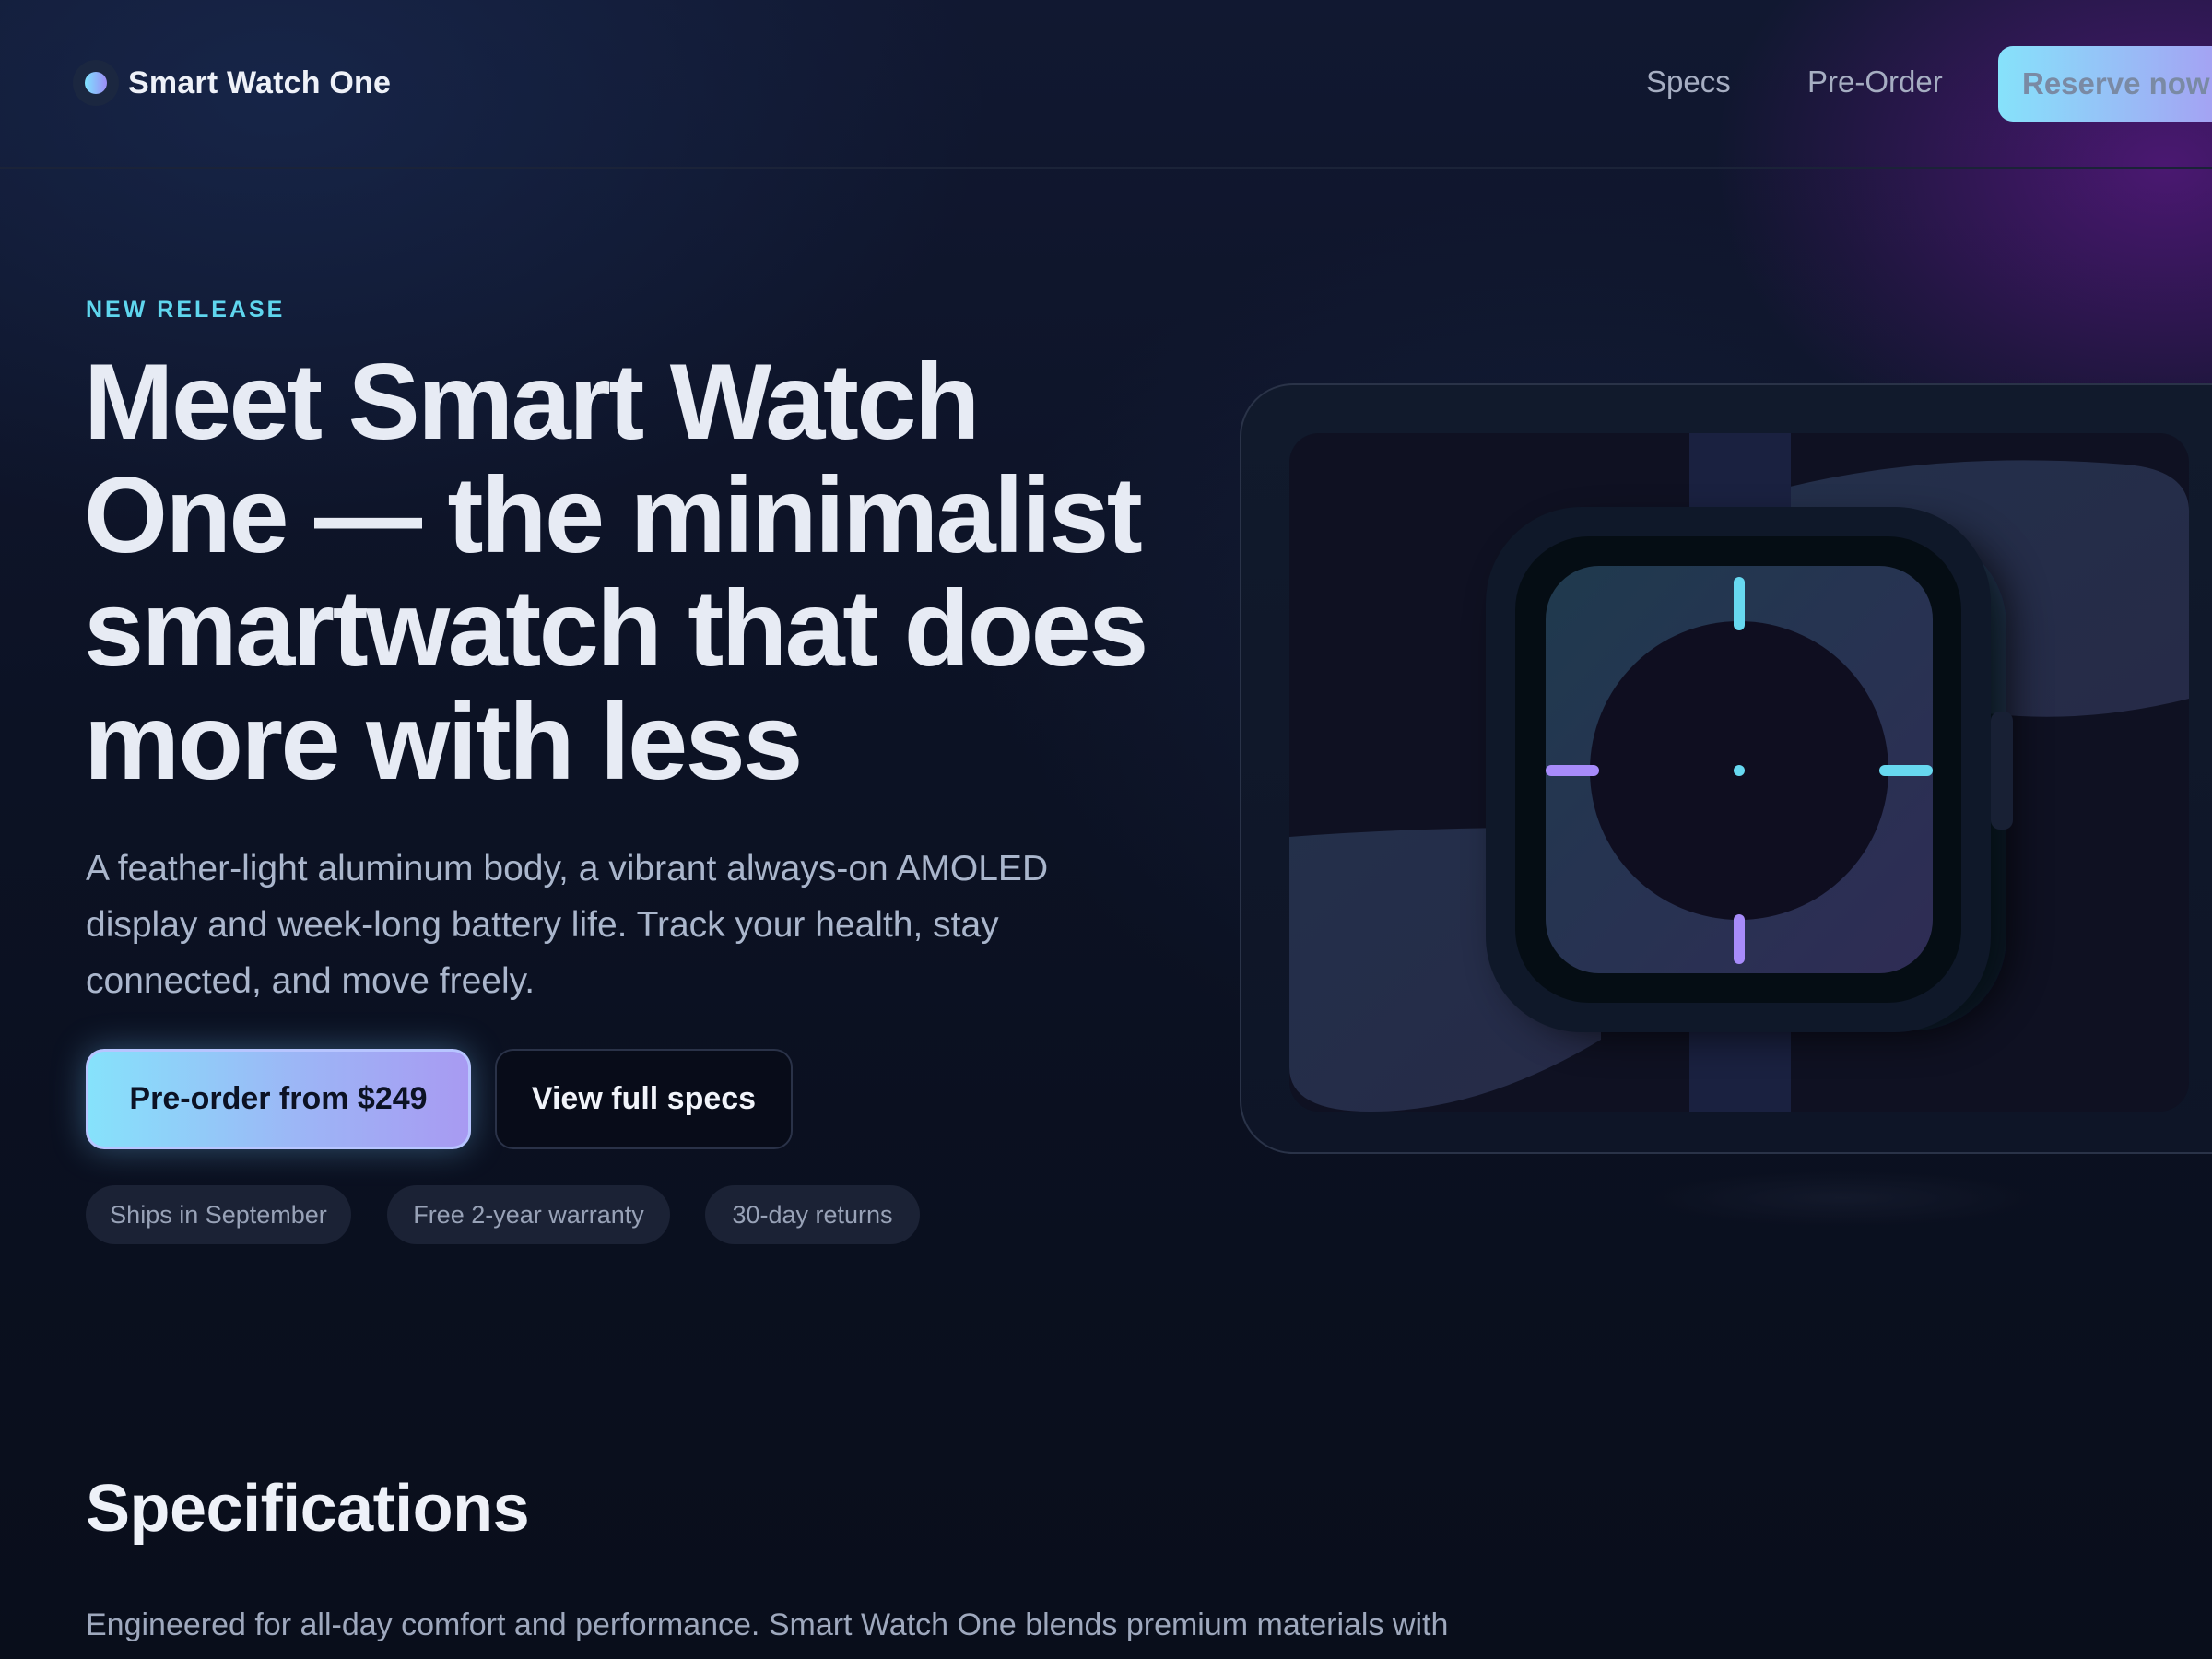  What do you see at coordinates (528, 1214) in the screenshot?
I see `chip-warranty: Free 2-year warranty` at bounding box center [528, 1214].